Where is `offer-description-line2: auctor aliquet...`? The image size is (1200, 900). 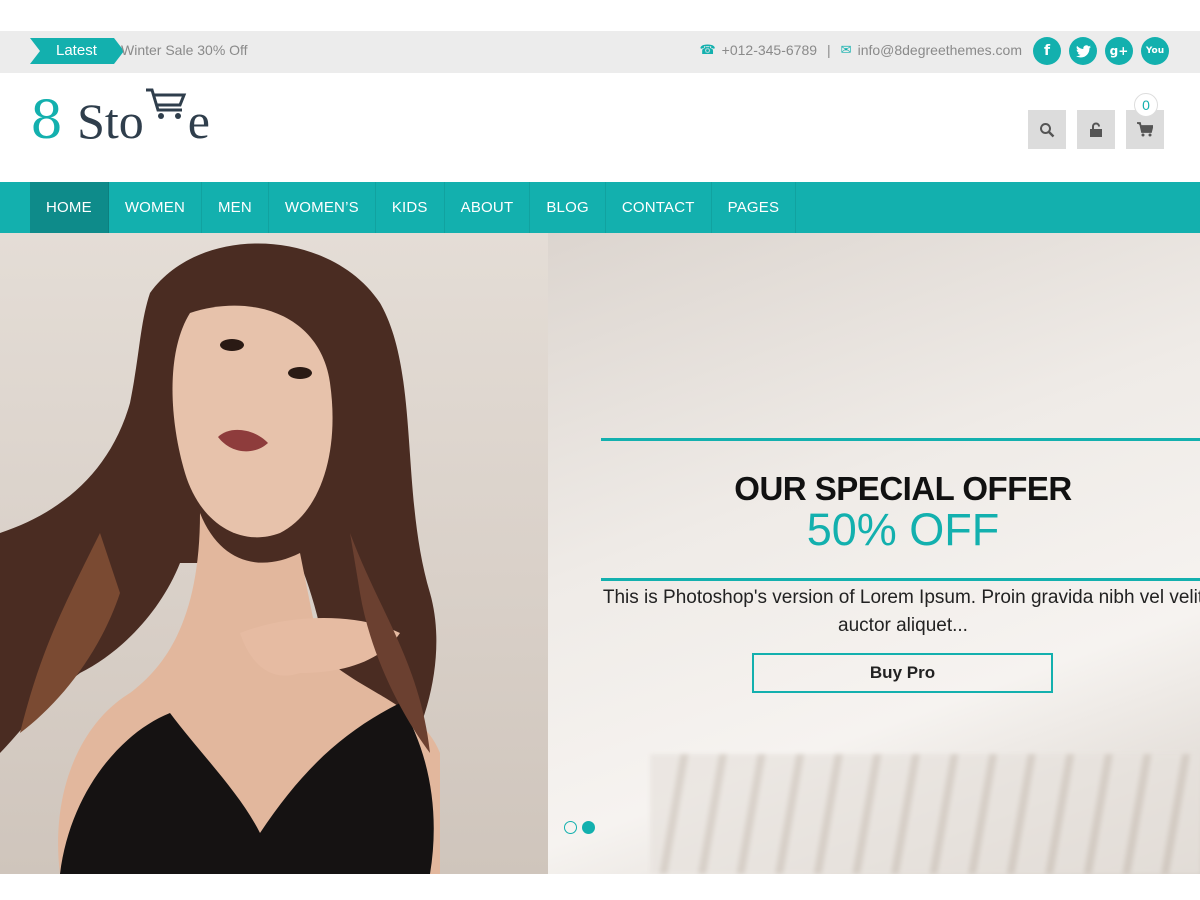
offer-description-line2: auctor aliquet... is located at coordinates (903, 625).